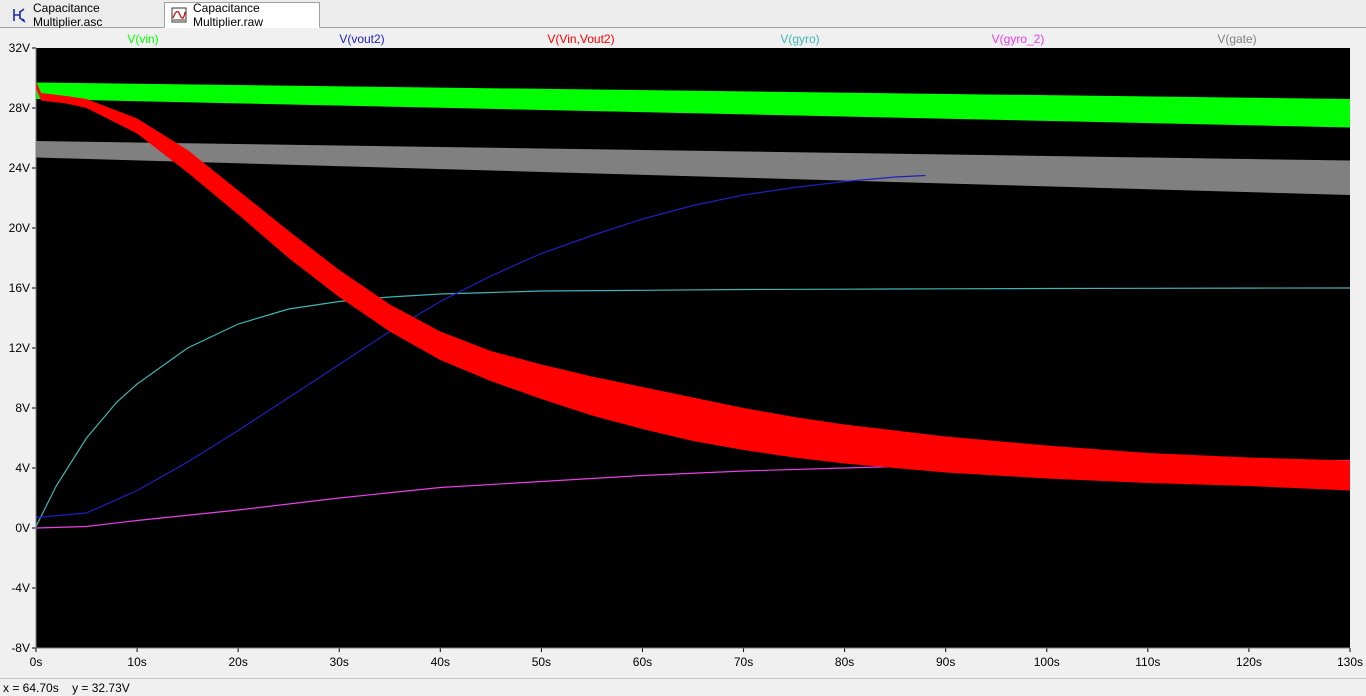  I want to click on y-tick-label: 28V, so click(19, 108).